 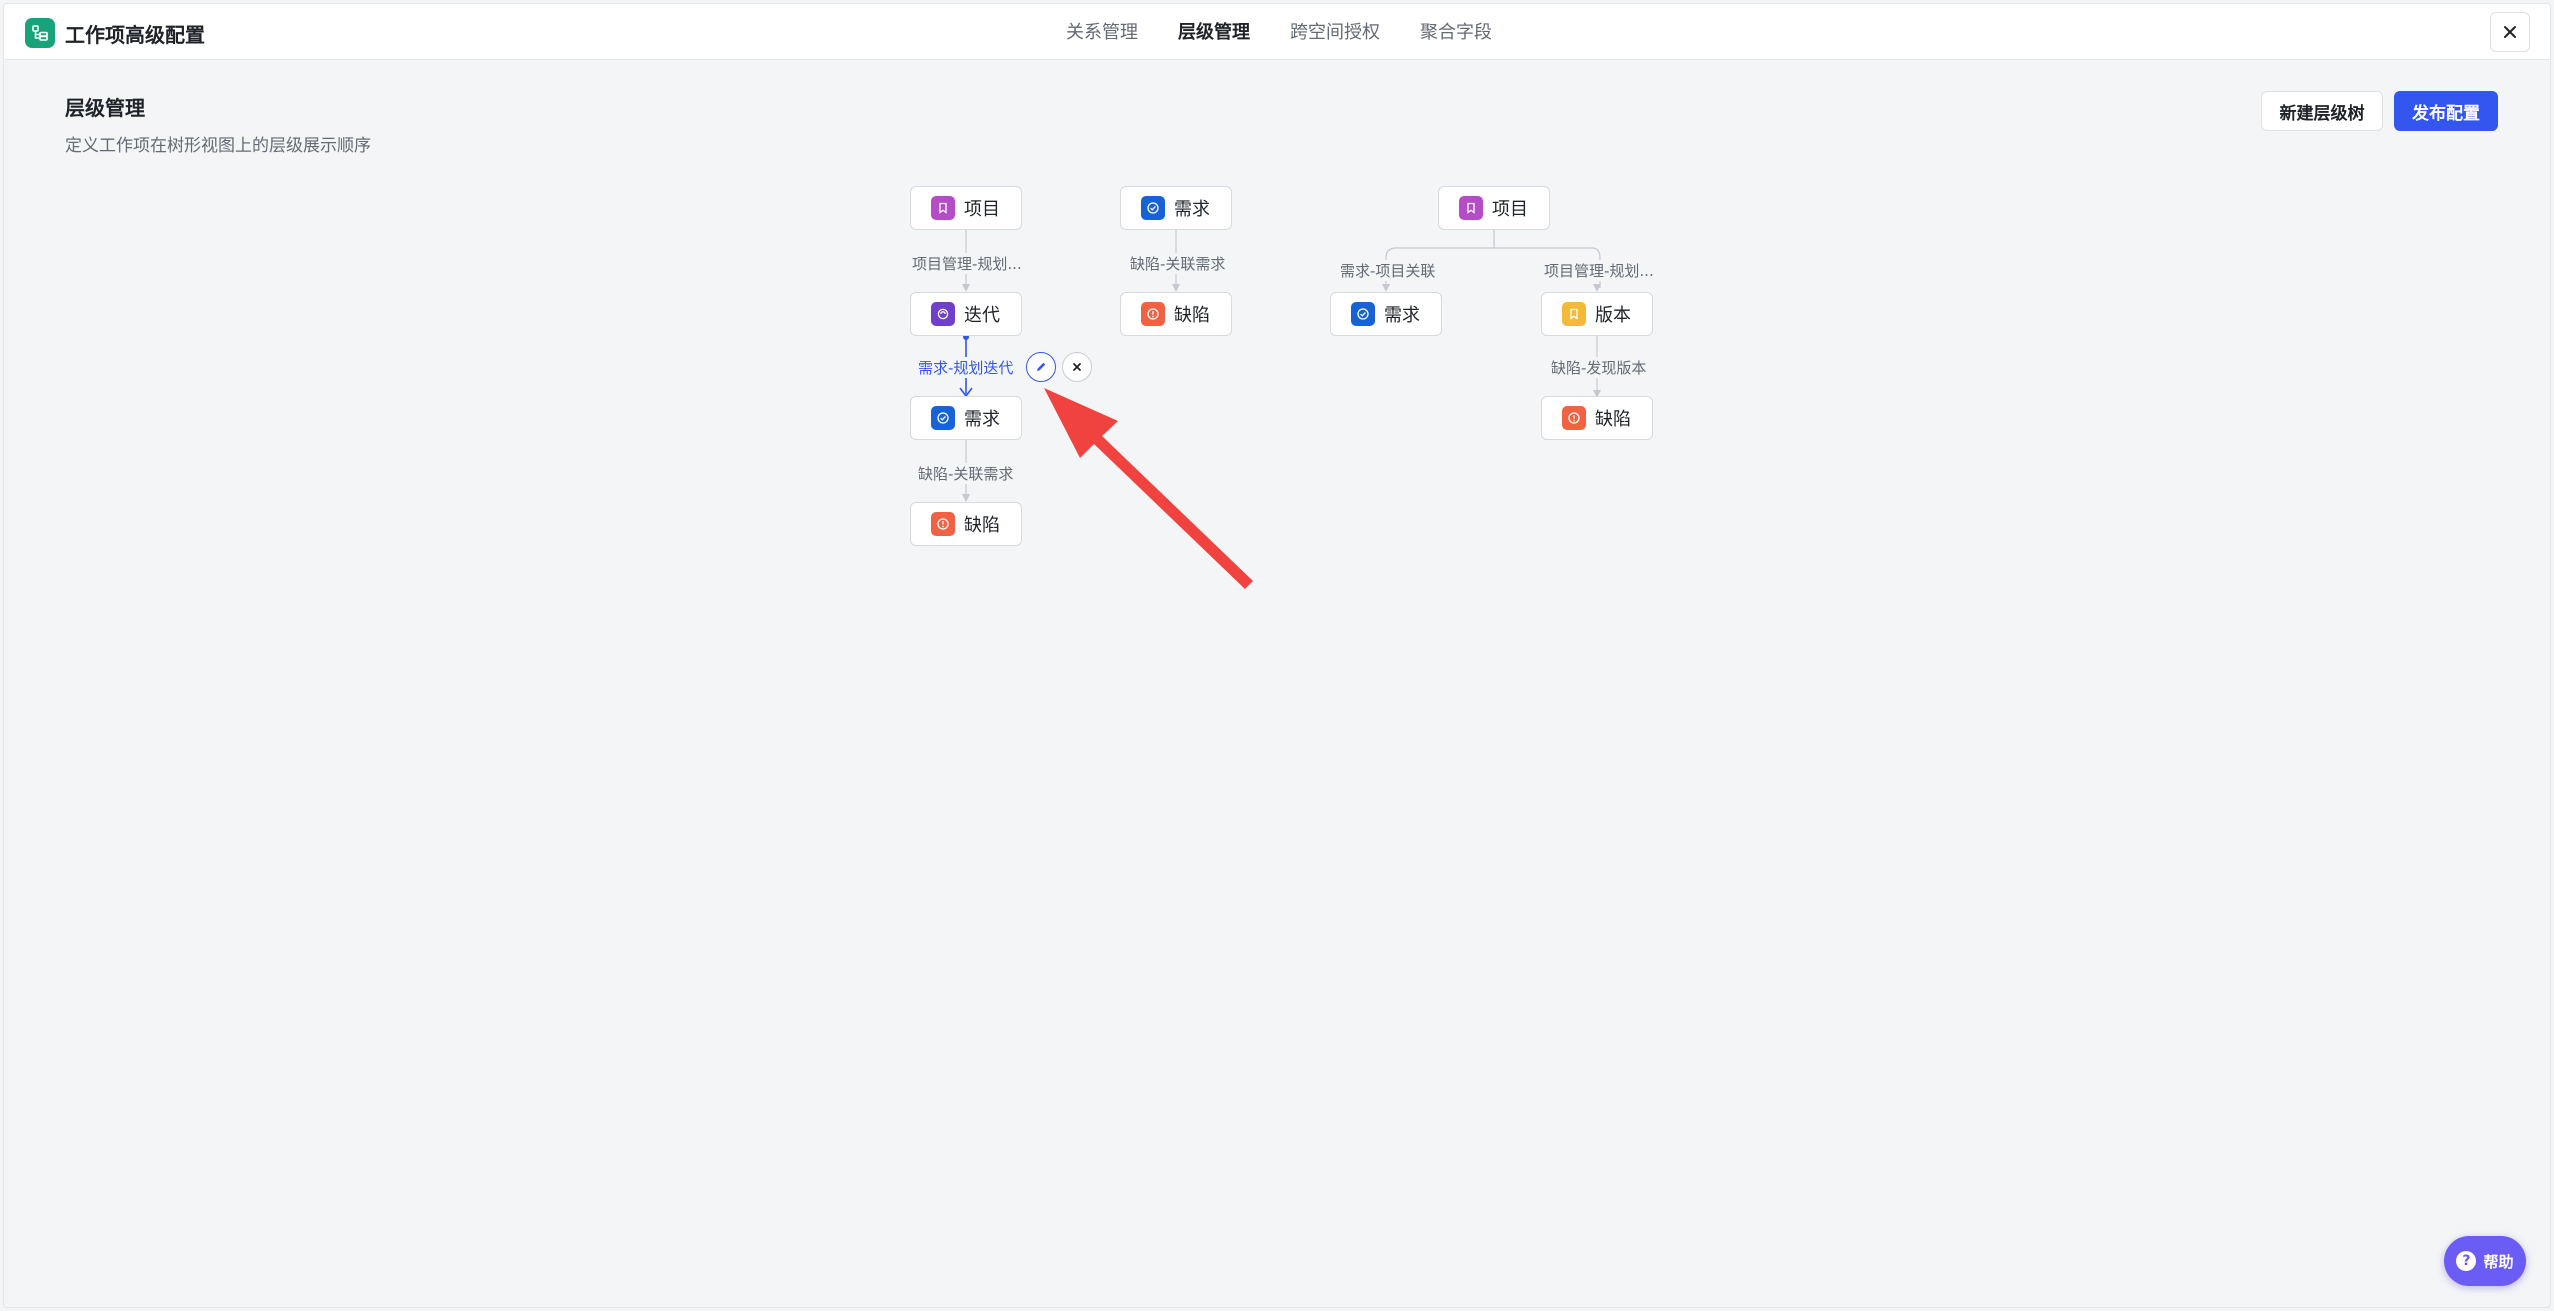 What do you see at coordinates (1148, 488) in the screenshot?
I see `annotation-arrow` at bounding box center [1148, 488].